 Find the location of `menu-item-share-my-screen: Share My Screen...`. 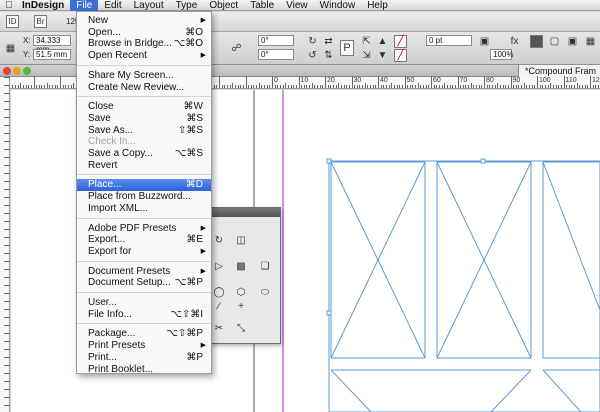

menu-item-share-my-screen: Share My Screen... is located at coordinates (144, 76).